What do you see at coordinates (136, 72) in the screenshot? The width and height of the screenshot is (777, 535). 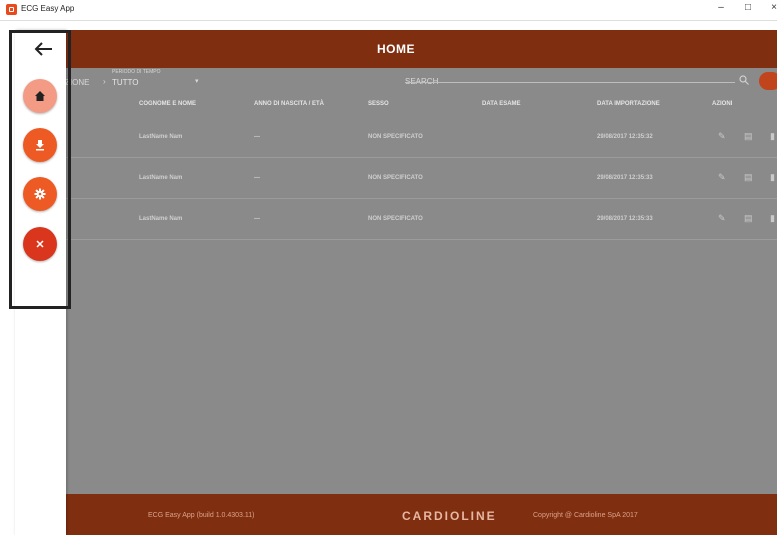 I see `period-label: PERIODO DI TEMPO` at bounding box center [136, 72].